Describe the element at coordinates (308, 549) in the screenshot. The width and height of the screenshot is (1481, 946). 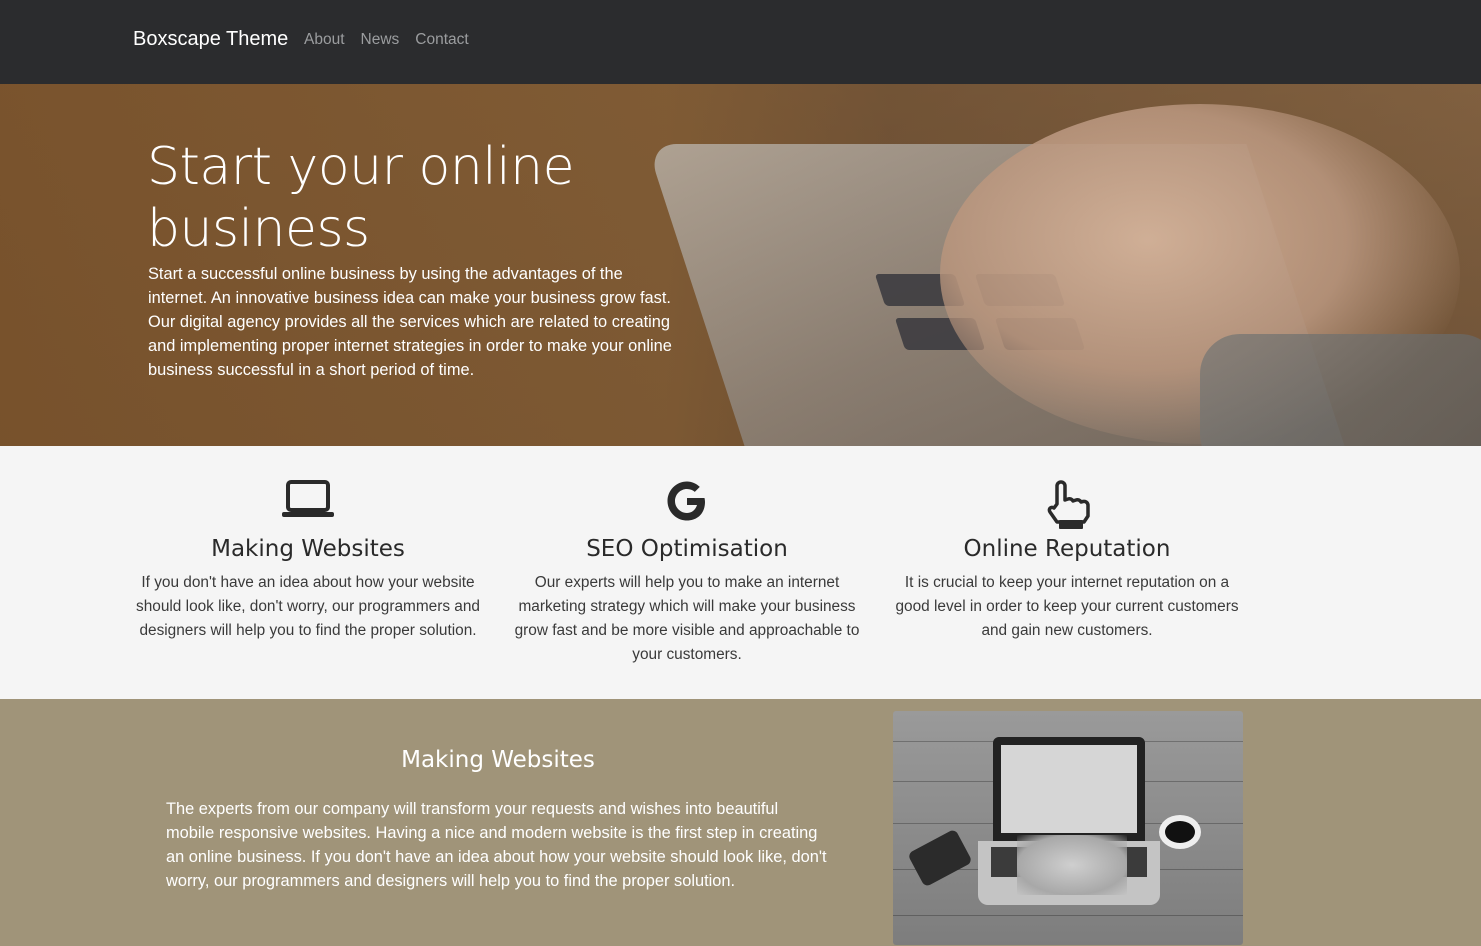
I see `feature-title: Making Websites` at that location.